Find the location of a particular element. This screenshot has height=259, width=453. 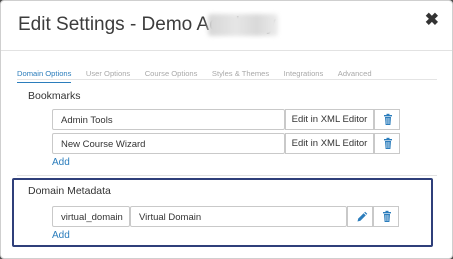

tab-user-options: User Options is located at coordinates (108, 75).